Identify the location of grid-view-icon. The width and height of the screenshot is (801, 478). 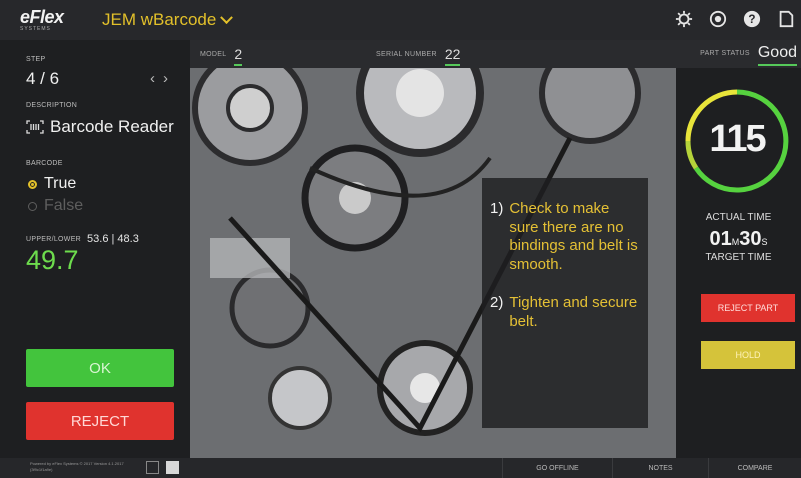
(152, 467).